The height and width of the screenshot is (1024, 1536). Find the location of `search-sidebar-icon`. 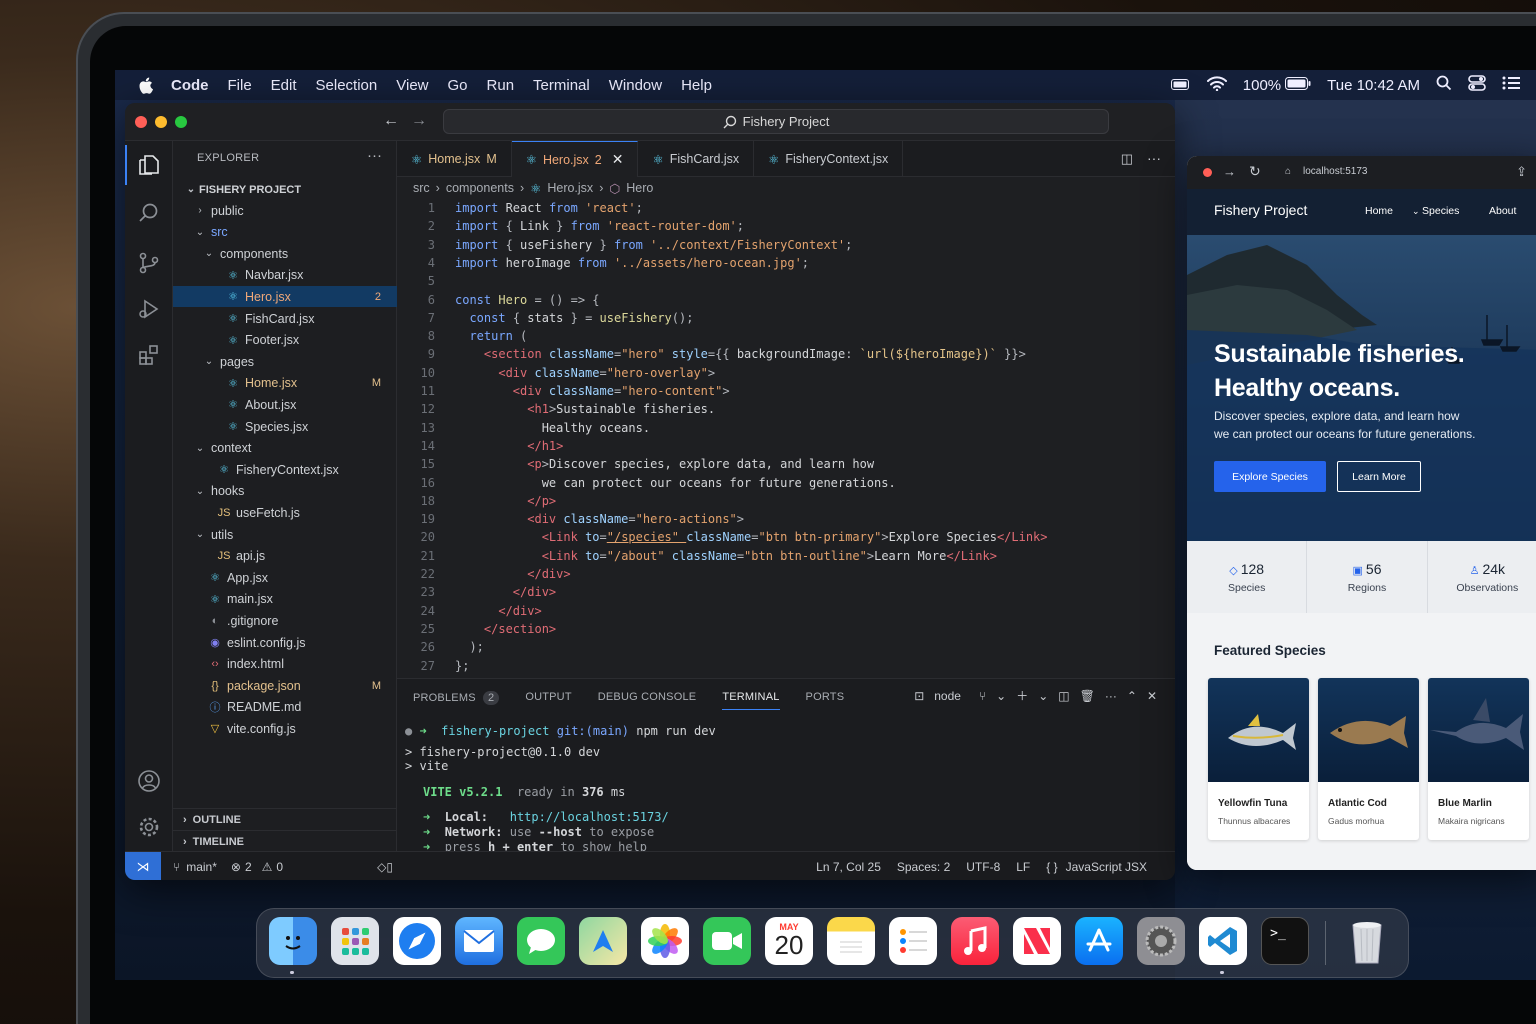

search-sidebar-icon is located at coordinates (149, 213).